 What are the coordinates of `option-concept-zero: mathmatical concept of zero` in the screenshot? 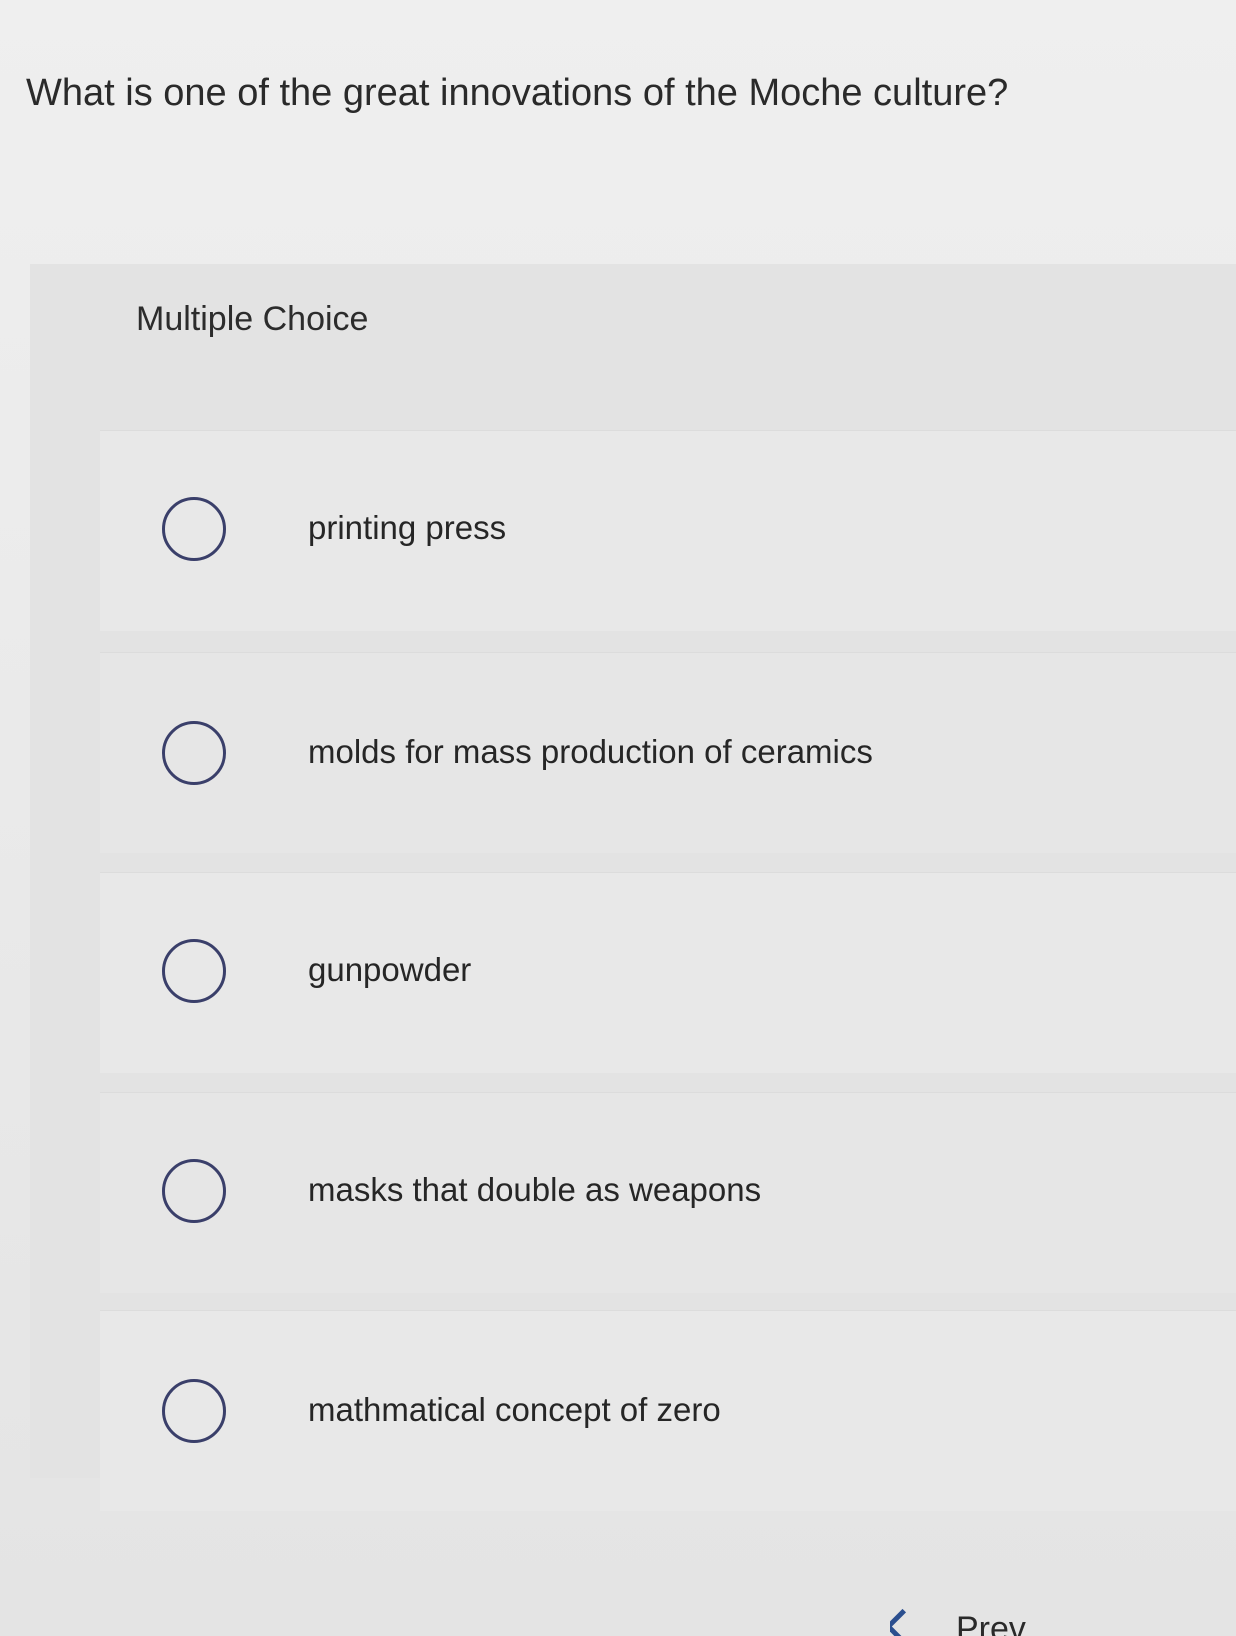 It's located at (668, 1410).